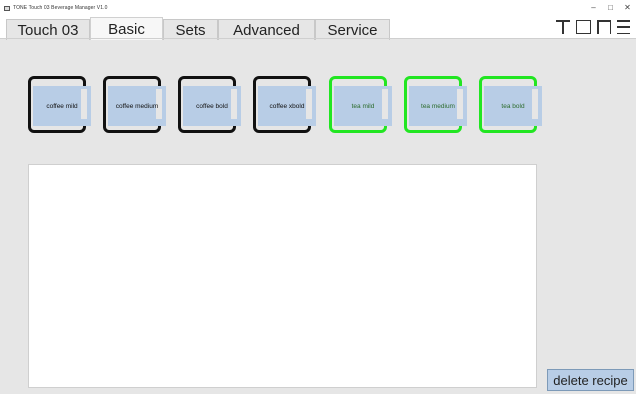  I want to click on recipe-label: tea medium, so click(438, 106).